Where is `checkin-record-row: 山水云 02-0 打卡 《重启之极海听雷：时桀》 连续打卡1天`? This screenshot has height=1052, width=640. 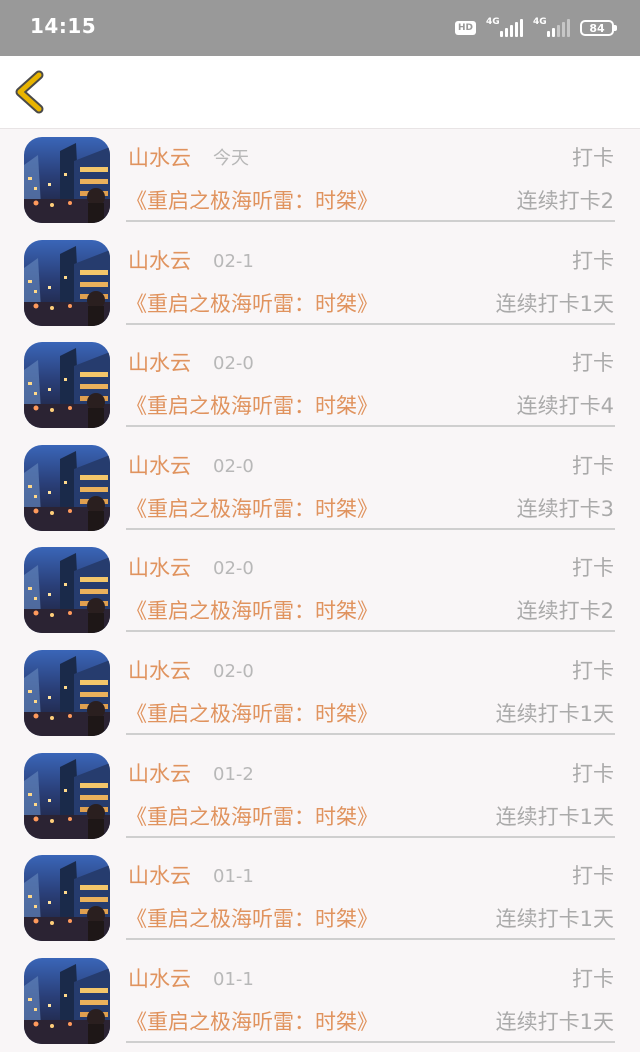
checkin-record-row: 山水云 02-0 打卡 《重启之极海听雷：时桀》 连续打卡1天 is located at coordinates (320, 693).